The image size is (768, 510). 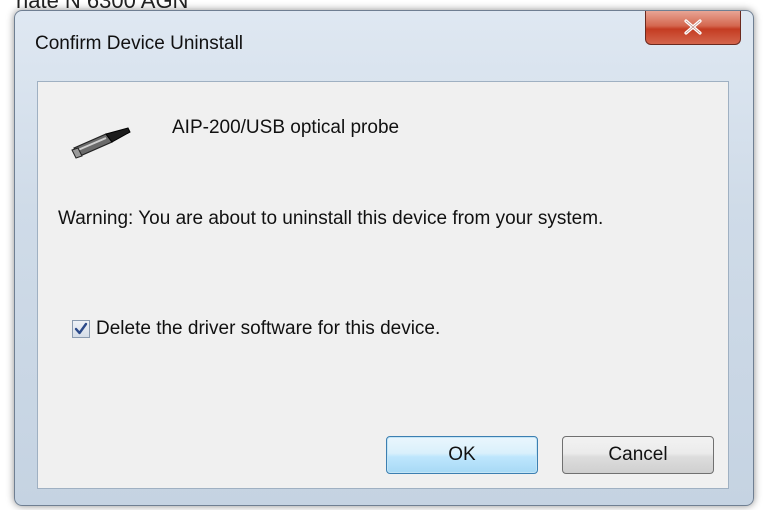 I want to click on usb-connector-icon, so click(x=101, y=143).